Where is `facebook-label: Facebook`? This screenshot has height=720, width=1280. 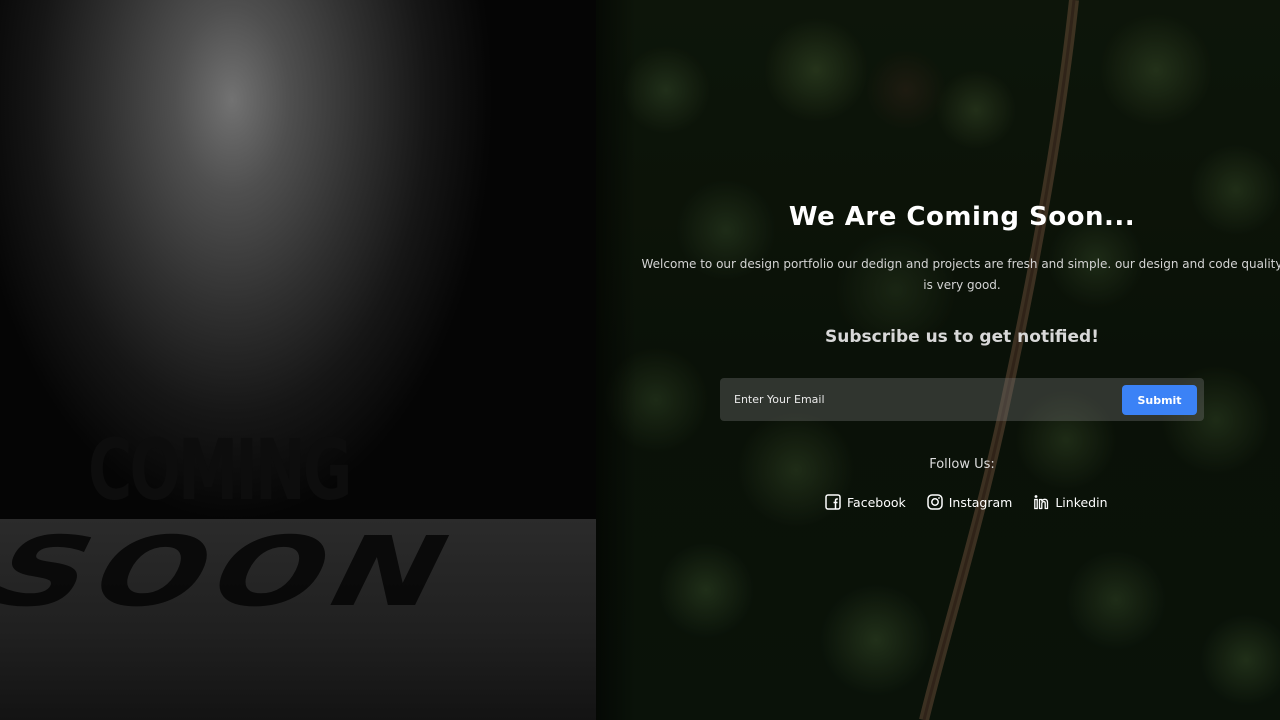
facebook-label: Facebook is located at coordinates (876, 502).